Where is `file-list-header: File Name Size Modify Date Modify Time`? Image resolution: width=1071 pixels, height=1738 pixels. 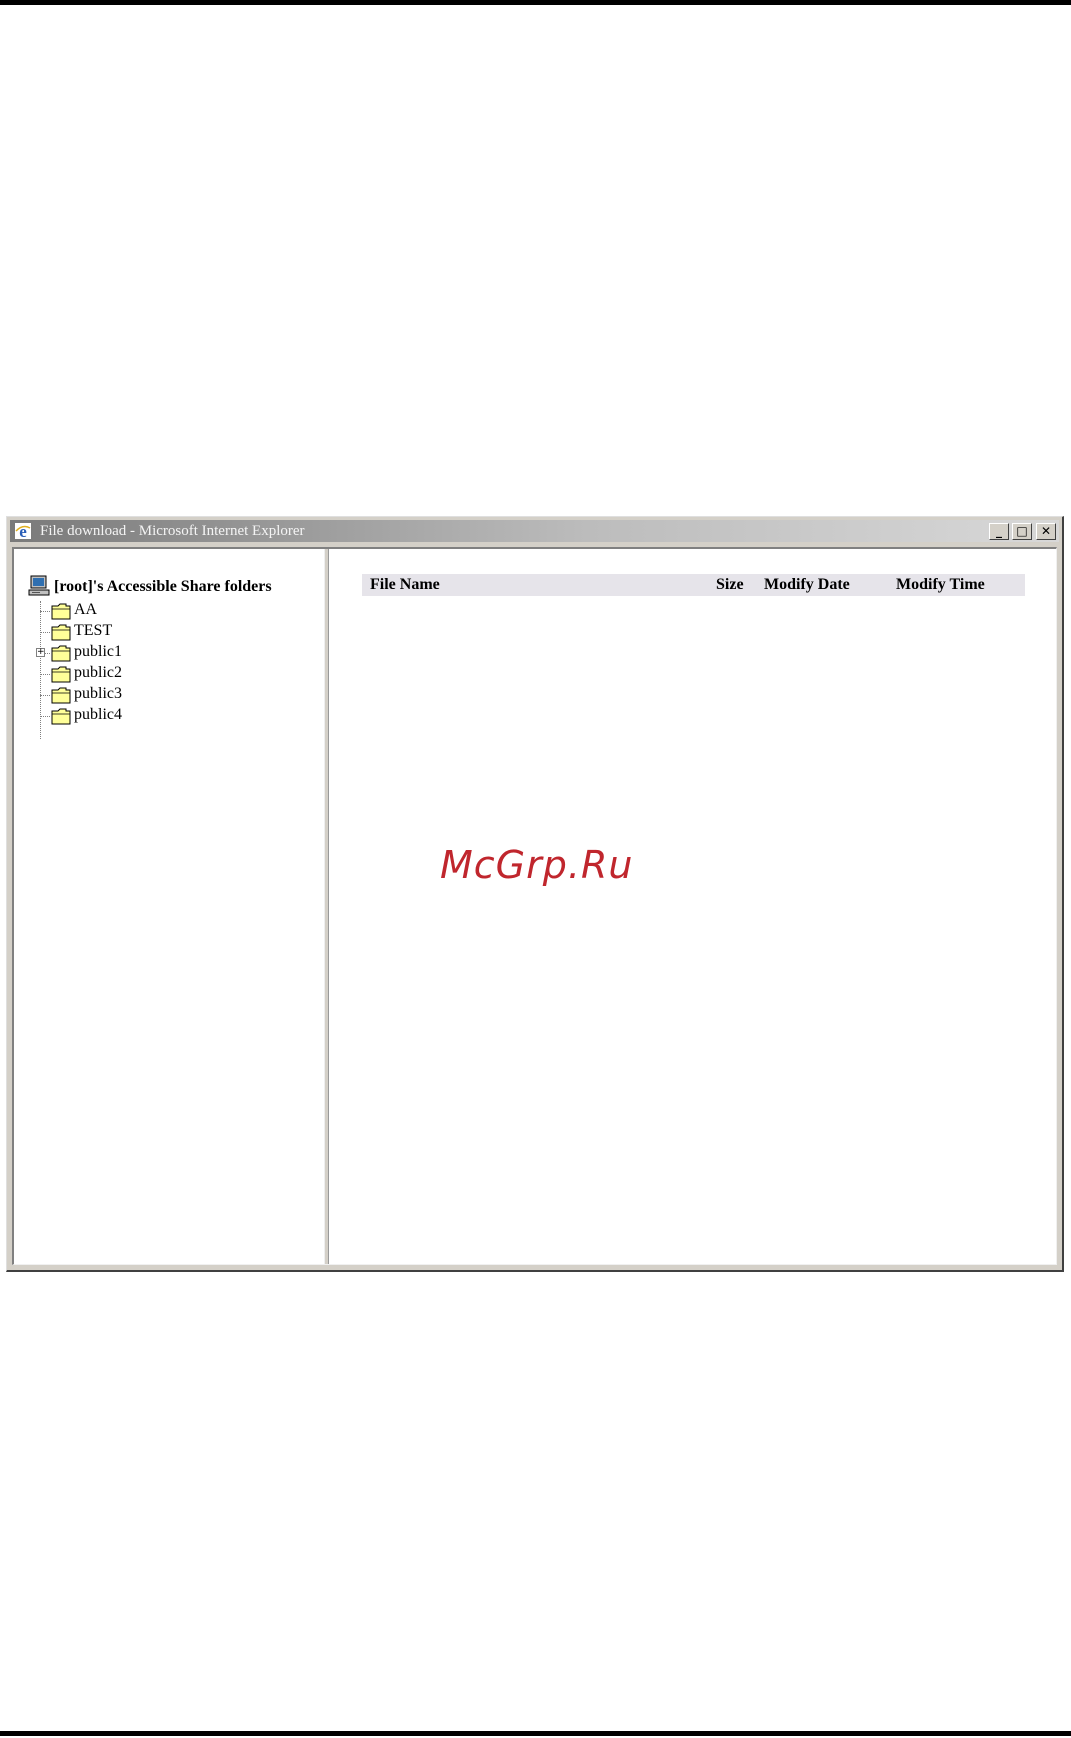
file-list-header: File Name Size Modify Date Modify Time is located at coordinates (693, 585).